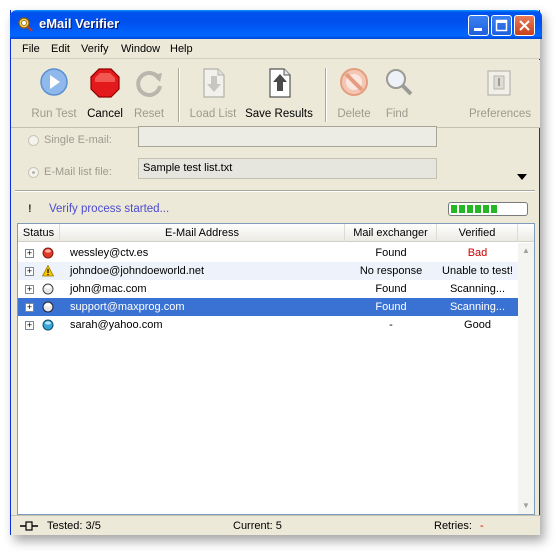  I want to click on status-bar: Tested: 3/5 Current: 5 Retries: -, so click(275, 525).